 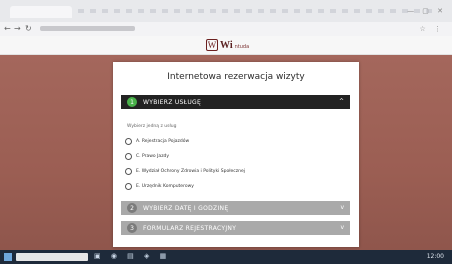 What do you see at coordinates (153, 156) in the screenshot?
I see `option-label: C. Prawo Jazdy` at bounding box center [153, 156].